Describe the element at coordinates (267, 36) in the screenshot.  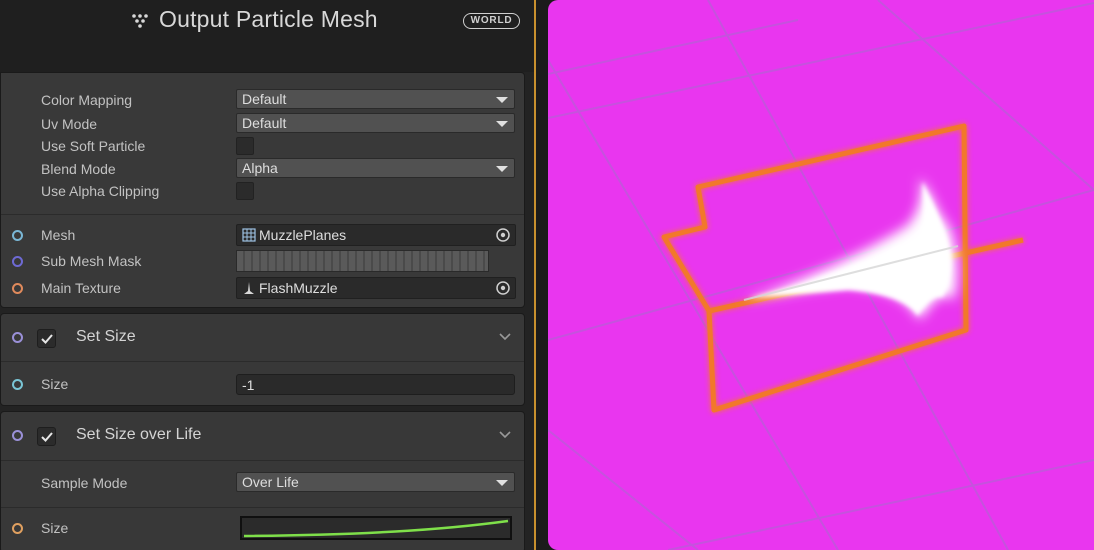
I see `node-header: Output Particle Mesh WORLD` at that location.